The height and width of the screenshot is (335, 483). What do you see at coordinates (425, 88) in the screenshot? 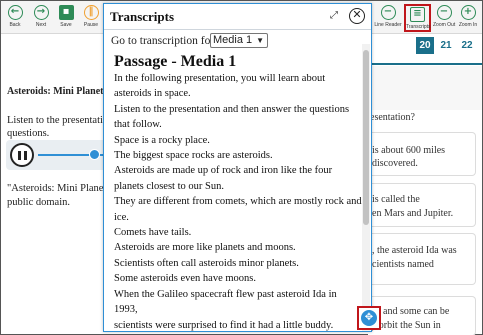
I see `right-panel-header-band` at bounding box center [425, 88].